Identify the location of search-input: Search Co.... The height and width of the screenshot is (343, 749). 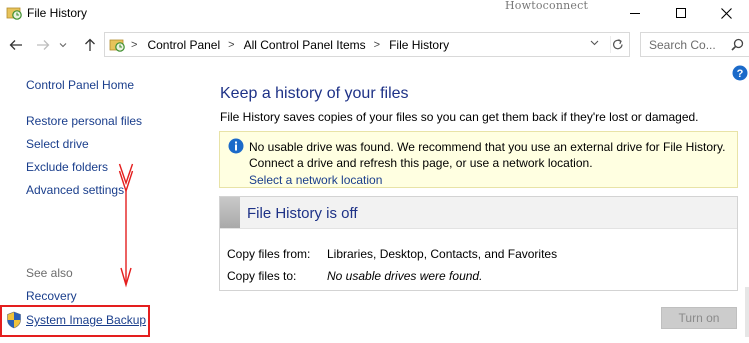
(694, 44).